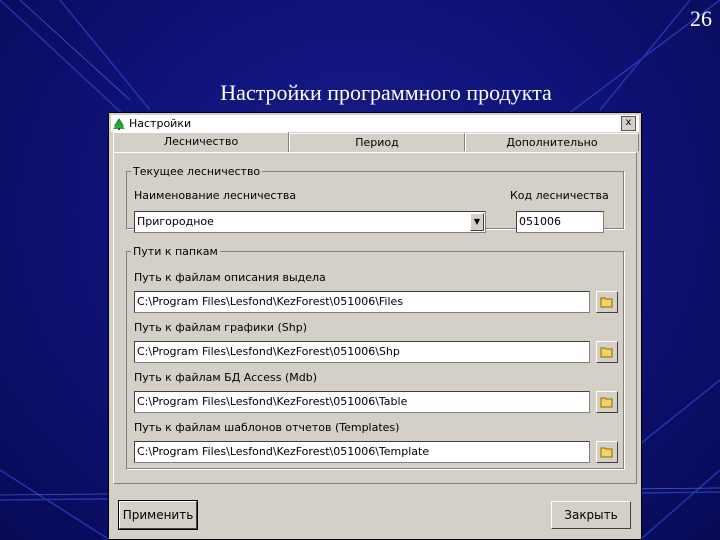  I want to click on forestry-name-label: Наименование лесничества, so click(215, 195).